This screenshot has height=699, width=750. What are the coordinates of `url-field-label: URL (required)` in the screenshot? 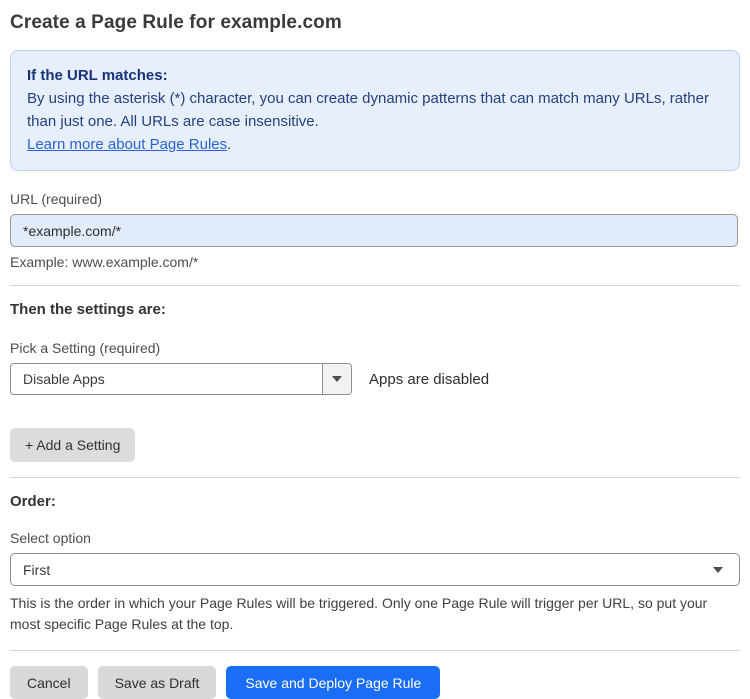 It's located at (56, 199).